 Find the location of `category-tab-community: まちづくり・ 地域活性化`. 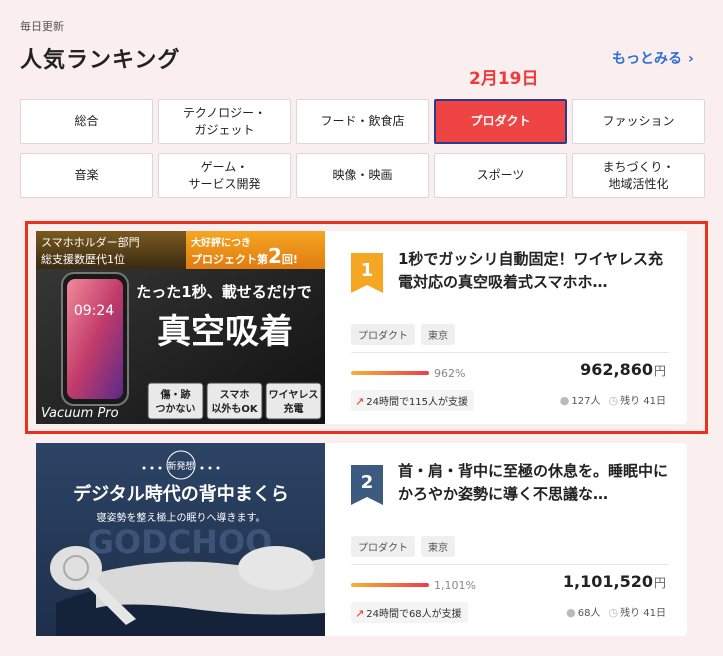

category-tab-community: まちづくり・ 地域活性化 is located at coordinates (638, 175).